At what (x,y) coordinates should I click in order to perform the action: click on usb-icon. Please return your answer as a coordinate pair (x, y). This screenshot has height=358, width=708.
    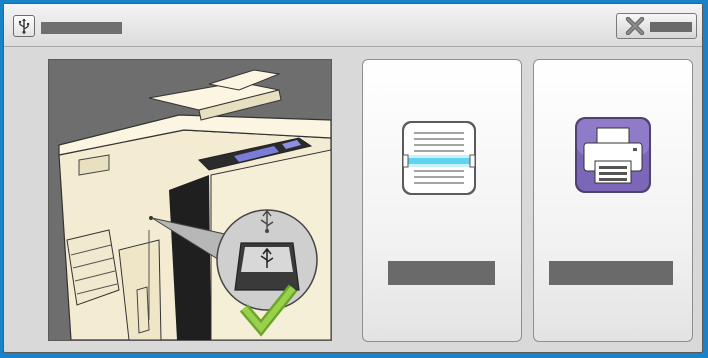
    Looking at the image, I should click on (24, 26).